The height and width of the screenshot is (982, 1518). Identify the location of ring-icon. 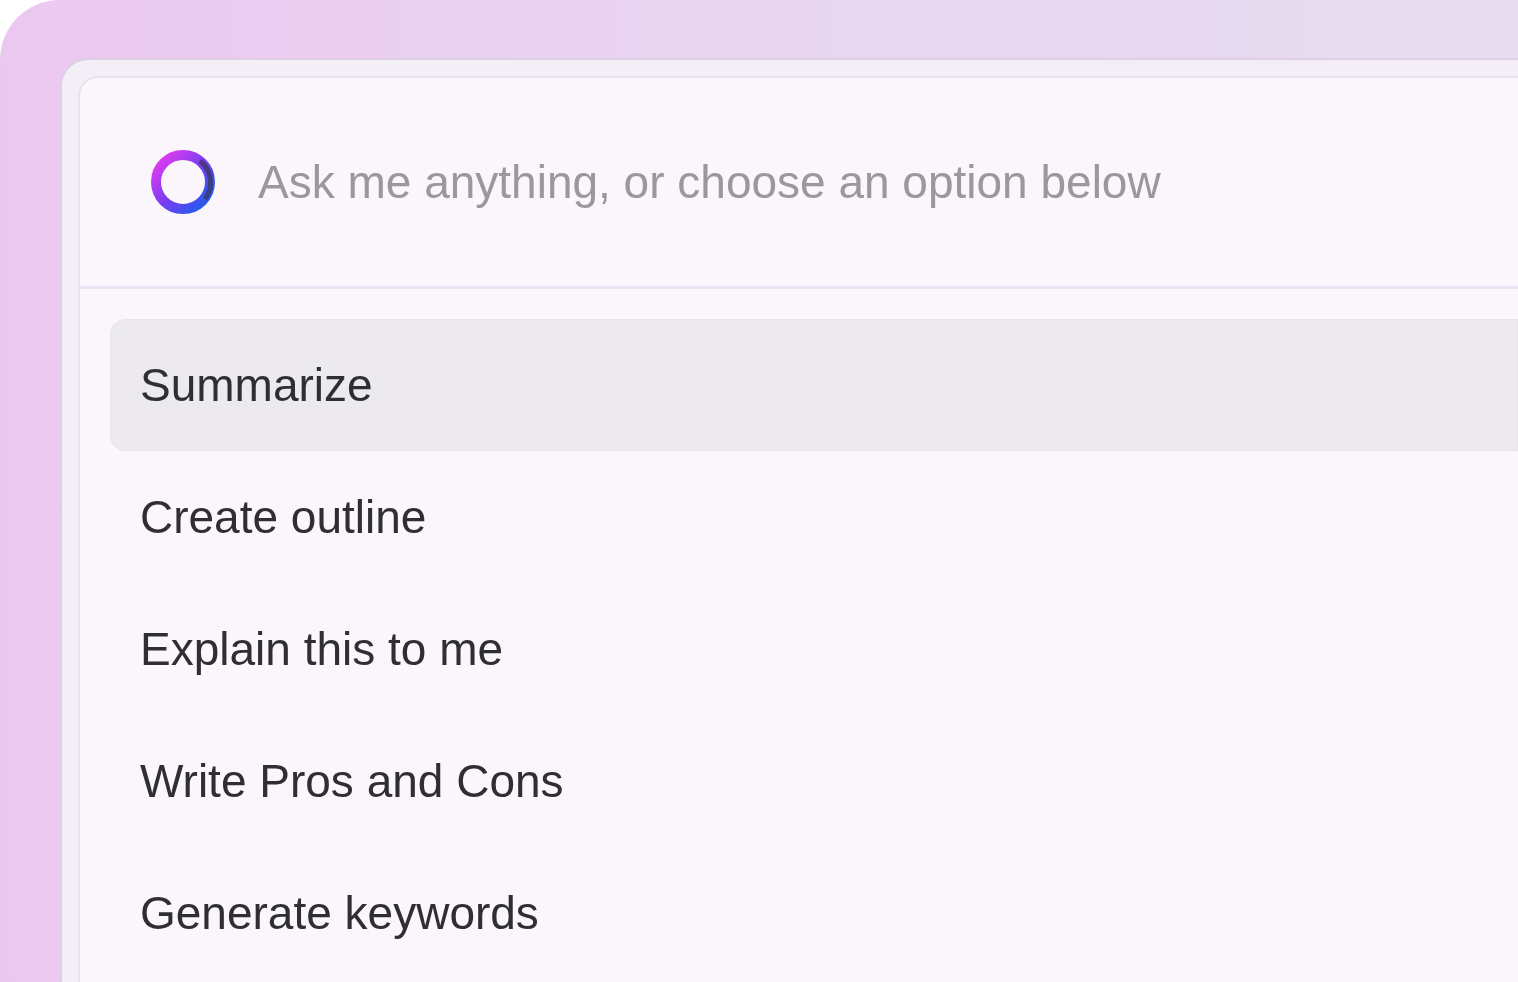
(183, 182).